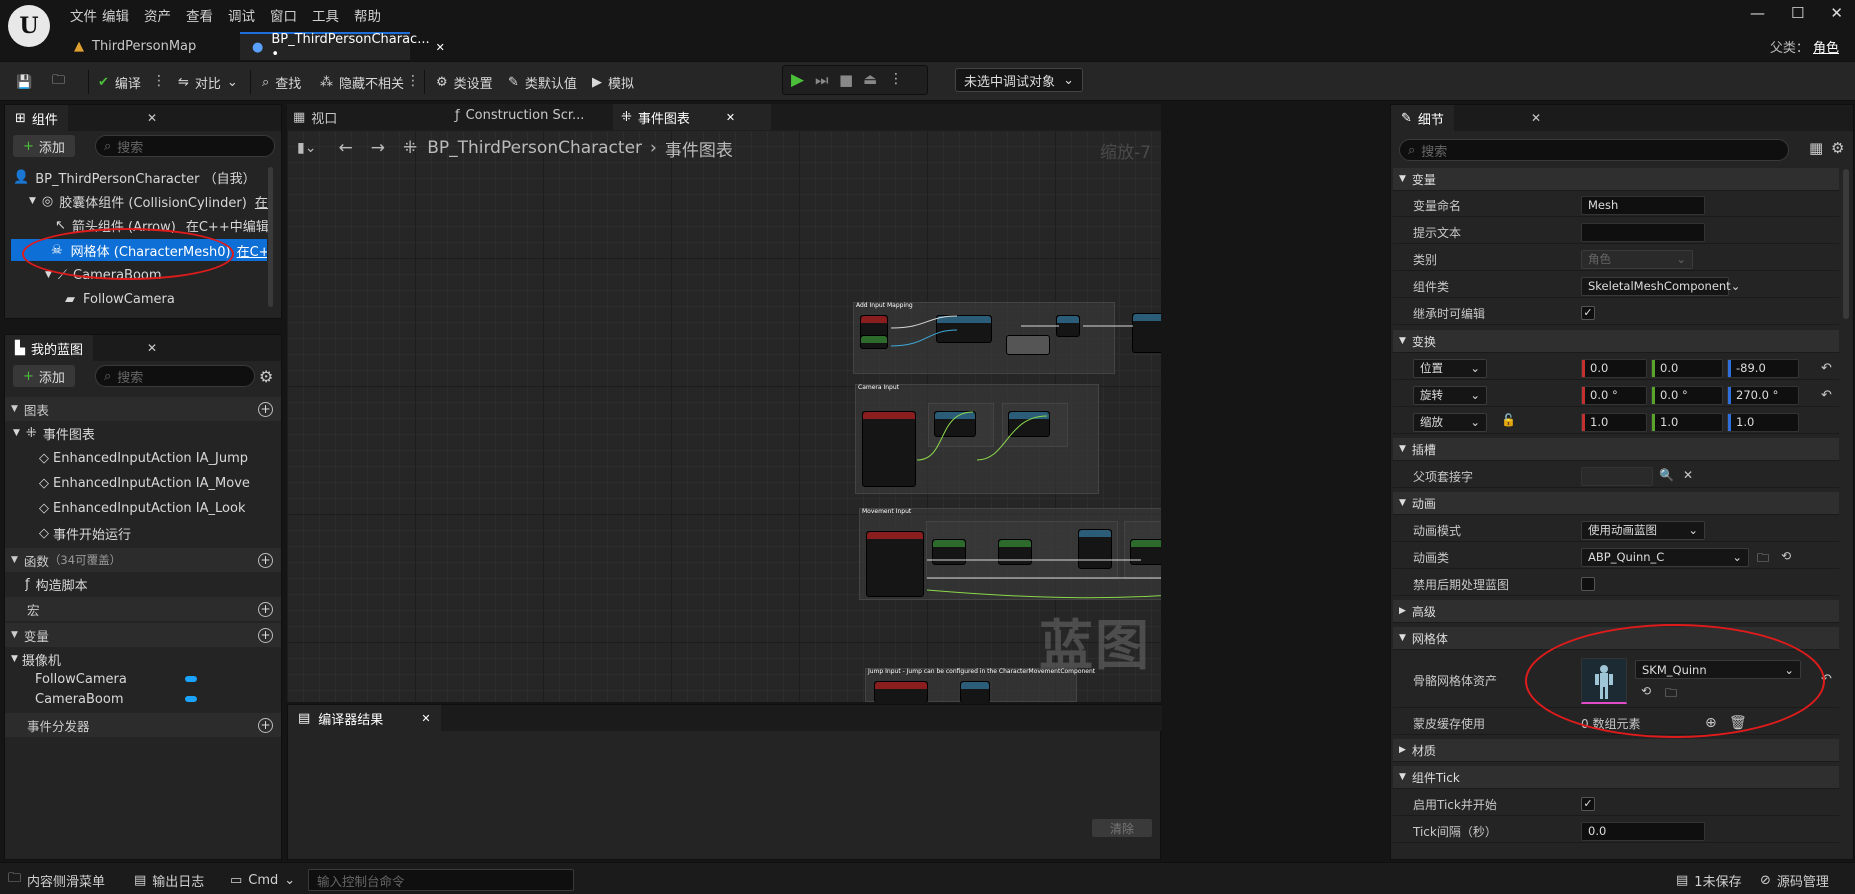  I want to click on gear-icon: ⚙, so click(266, 376).